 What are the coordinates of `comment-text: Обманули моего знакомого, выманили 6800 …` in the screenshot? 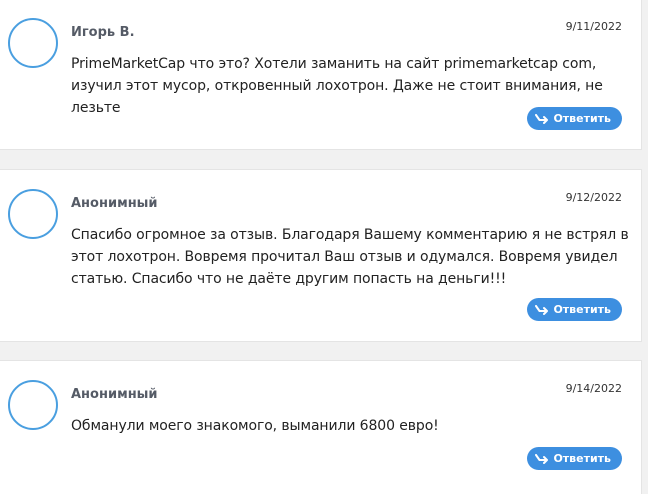 It's located at (255, 426).